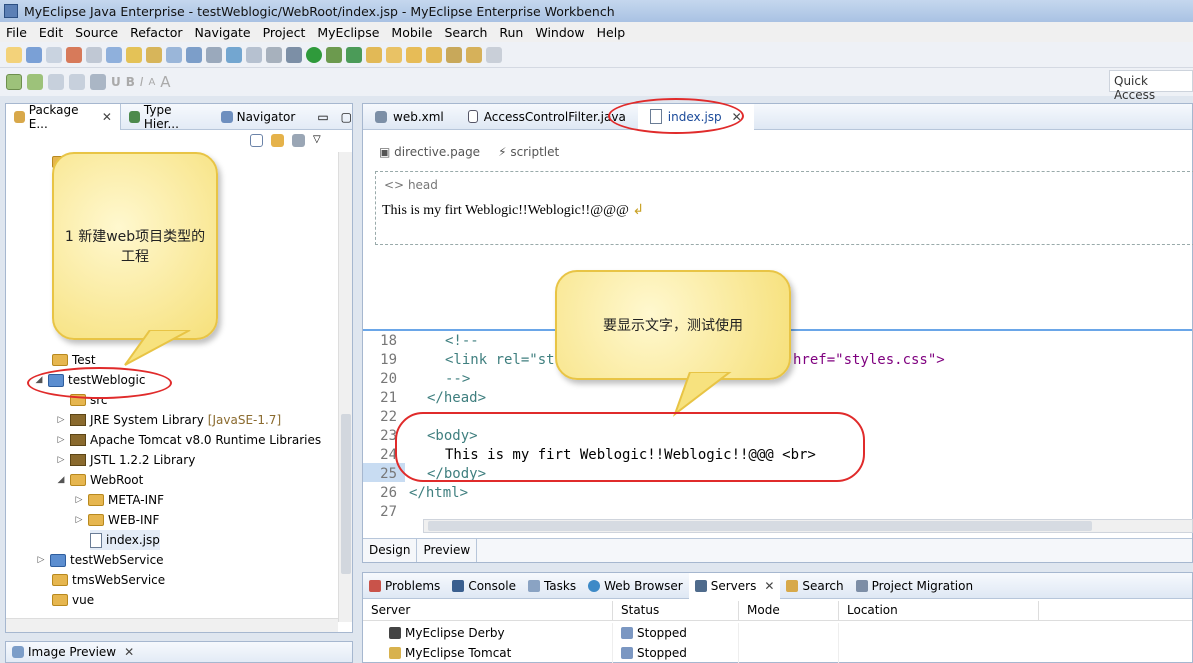 The height and width of the screenshot is (663, 1193). I want to click on menu-myeclipse: MyEclipse, so click(348, 32).